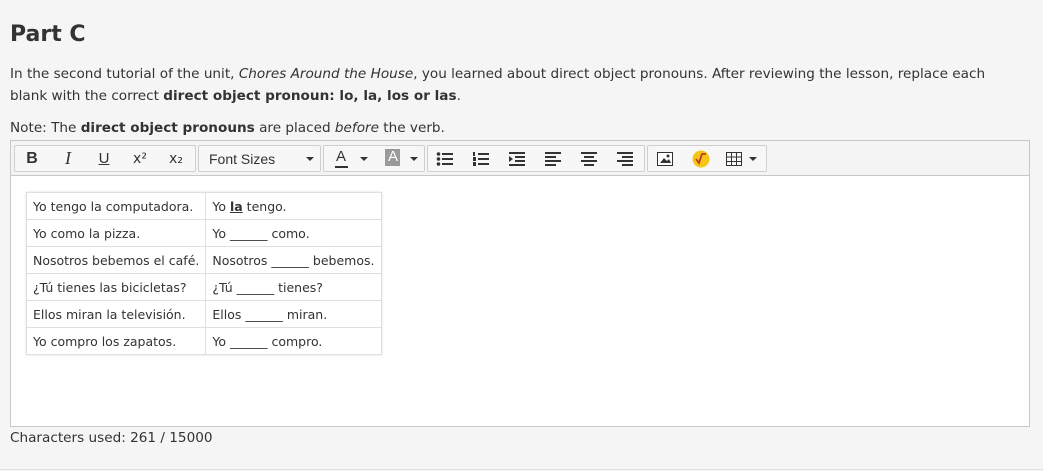 This screenshot has height=471, width=1043. Describe the element at coordinates (236, 206) in the screenshot. I see `filled-answer: la` at that location.